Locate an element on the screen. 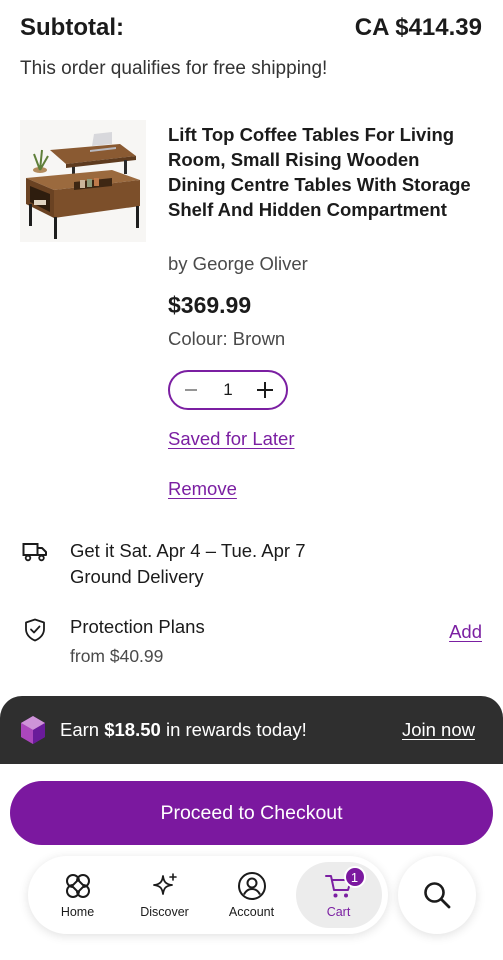 The image size is (503, 960). protection-plans-price: from $40.99 is located at coordinates (117, 656).